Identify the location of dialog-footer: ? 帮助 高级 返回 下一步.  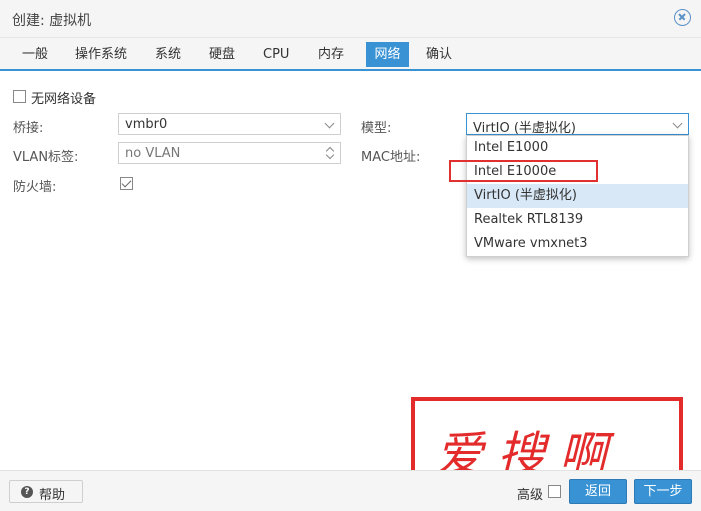
(350, 490).